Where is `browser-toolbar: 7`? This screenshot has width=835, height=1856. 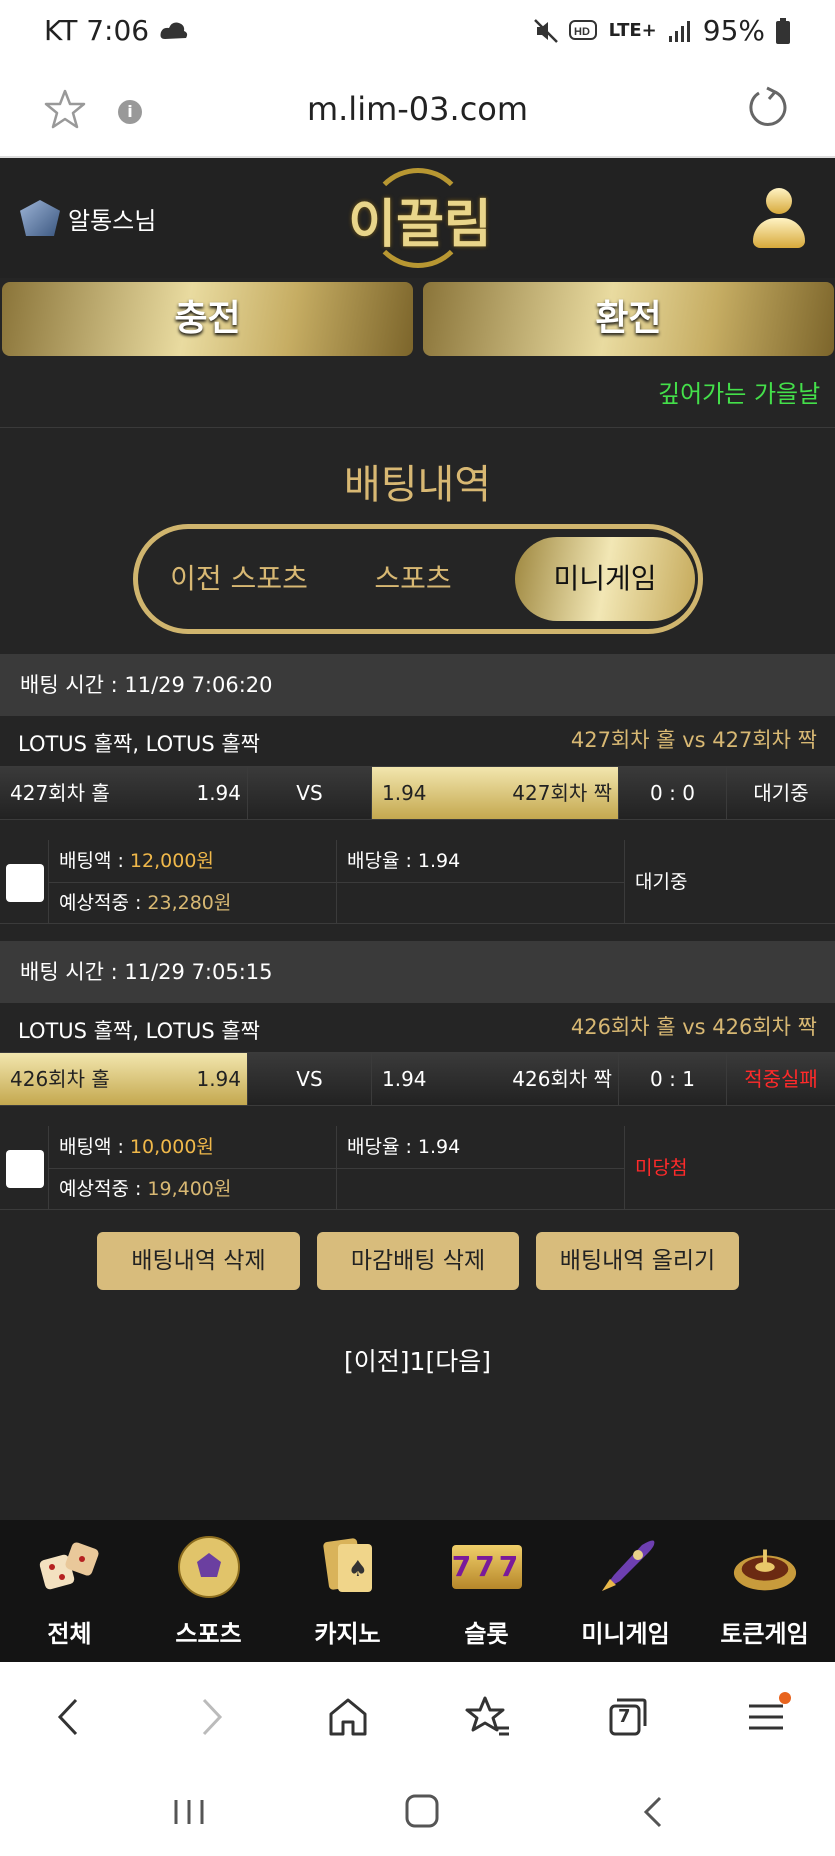
browser-toolbar: 7 is located at coordinates (417, 1759).